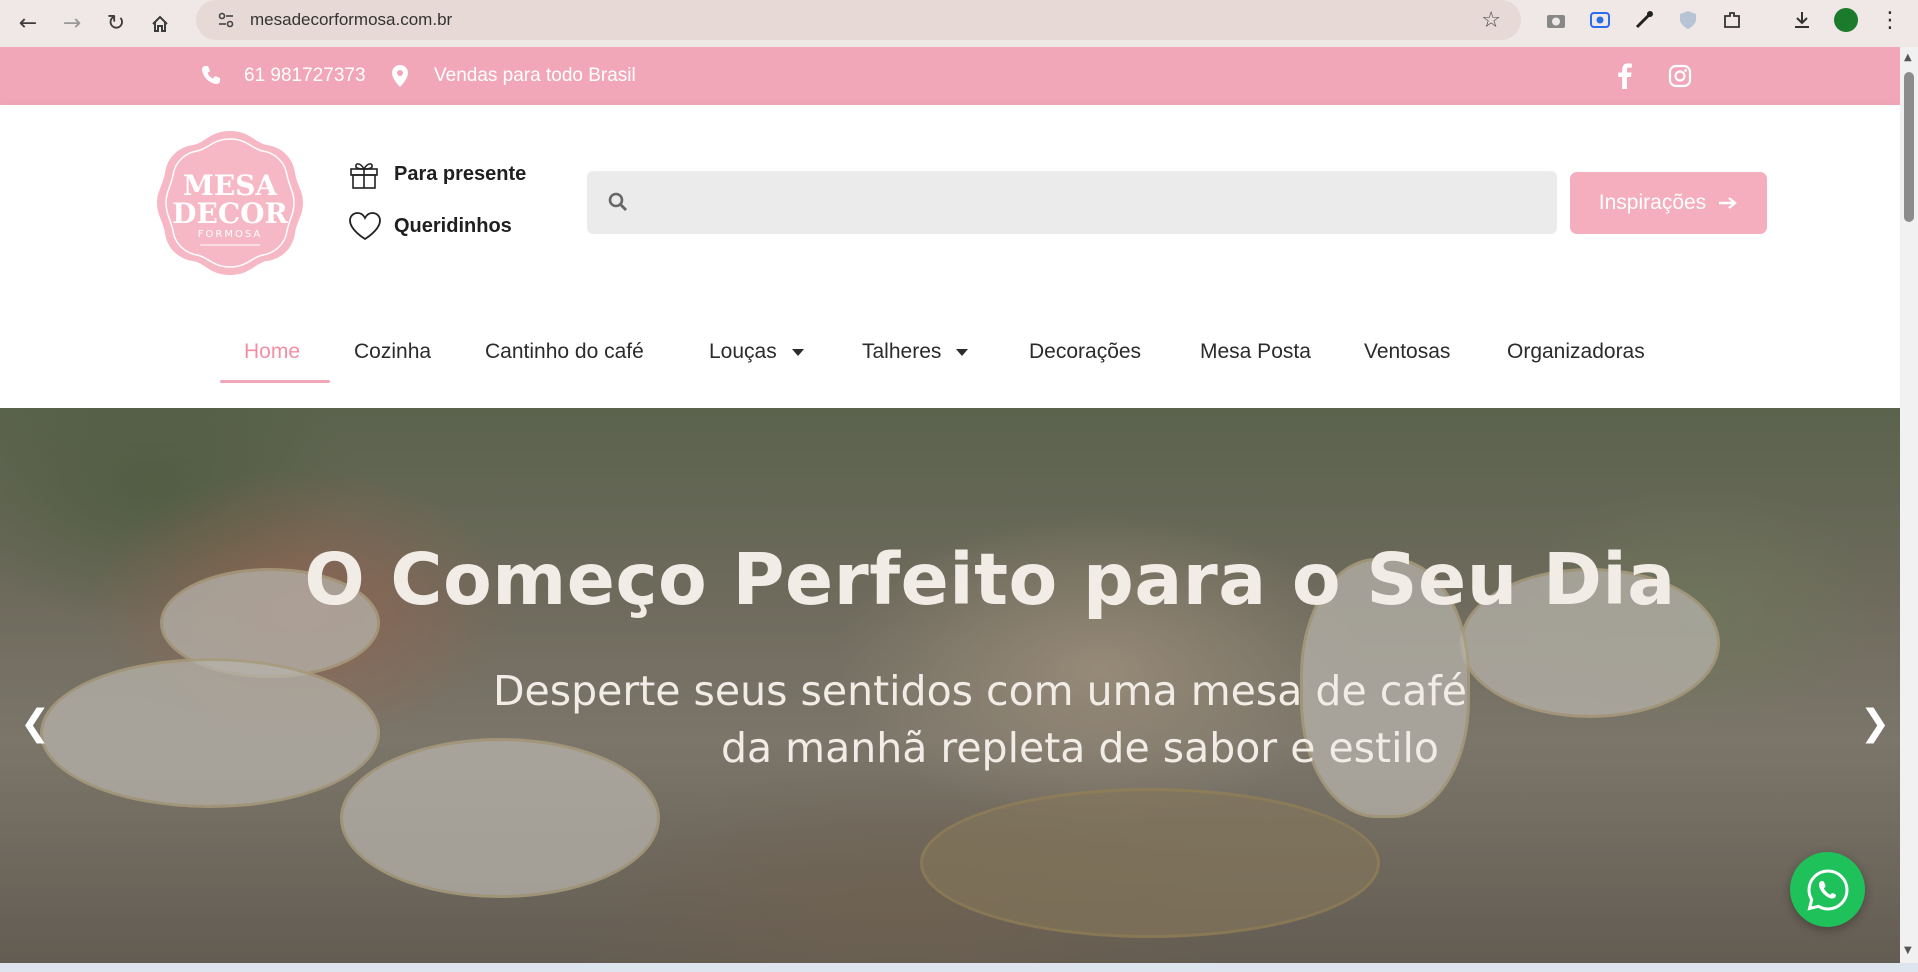 Image resolution: width=1918 pixels, height=972 pixels. I want to click on download-icon, so click(1802, 20).